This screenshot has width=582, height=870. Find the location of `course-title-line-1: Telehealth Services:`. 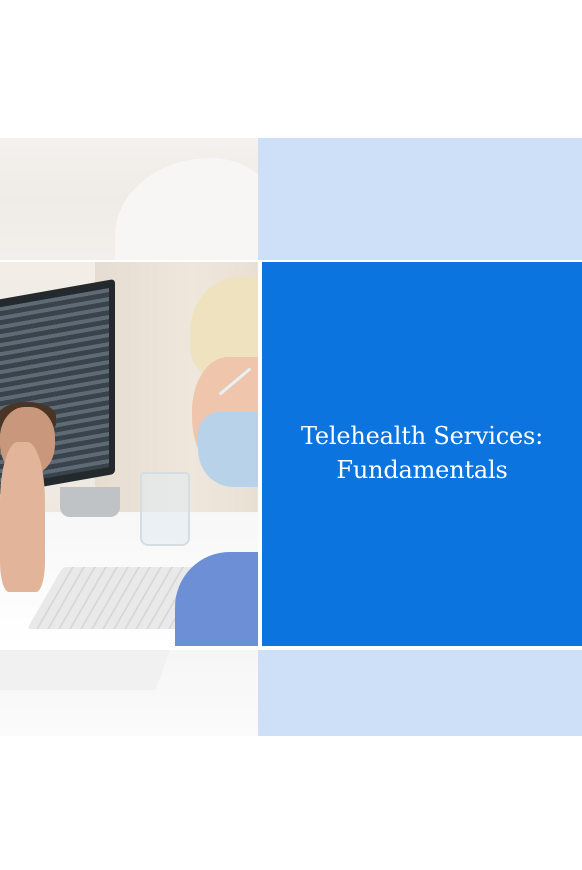

course-title-line-1: Telehealth Services: is located at coordinates (421, 436).